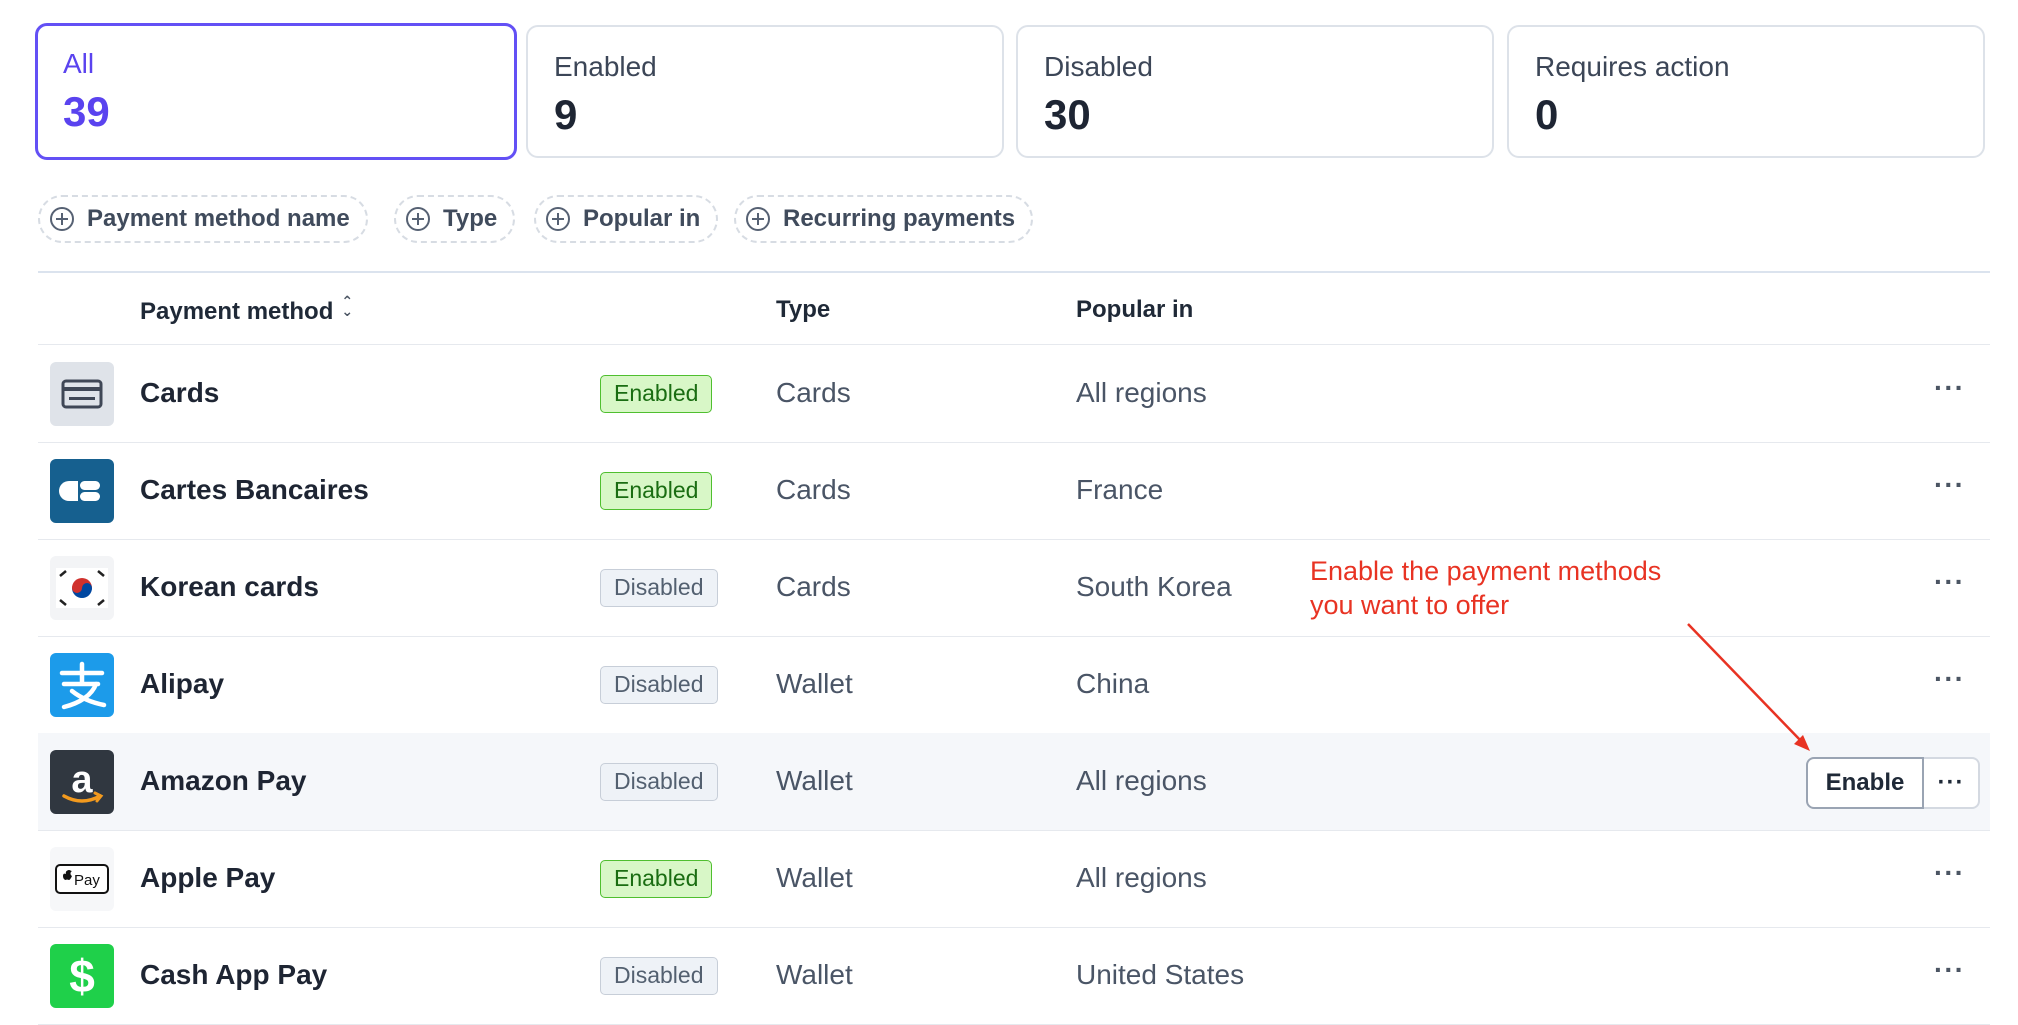 The height and width of the screenshot is (1025, 2018). Describe the element at coordinates (1865, 783) in the screenshot. I see `enable-button: Enable` at that location.